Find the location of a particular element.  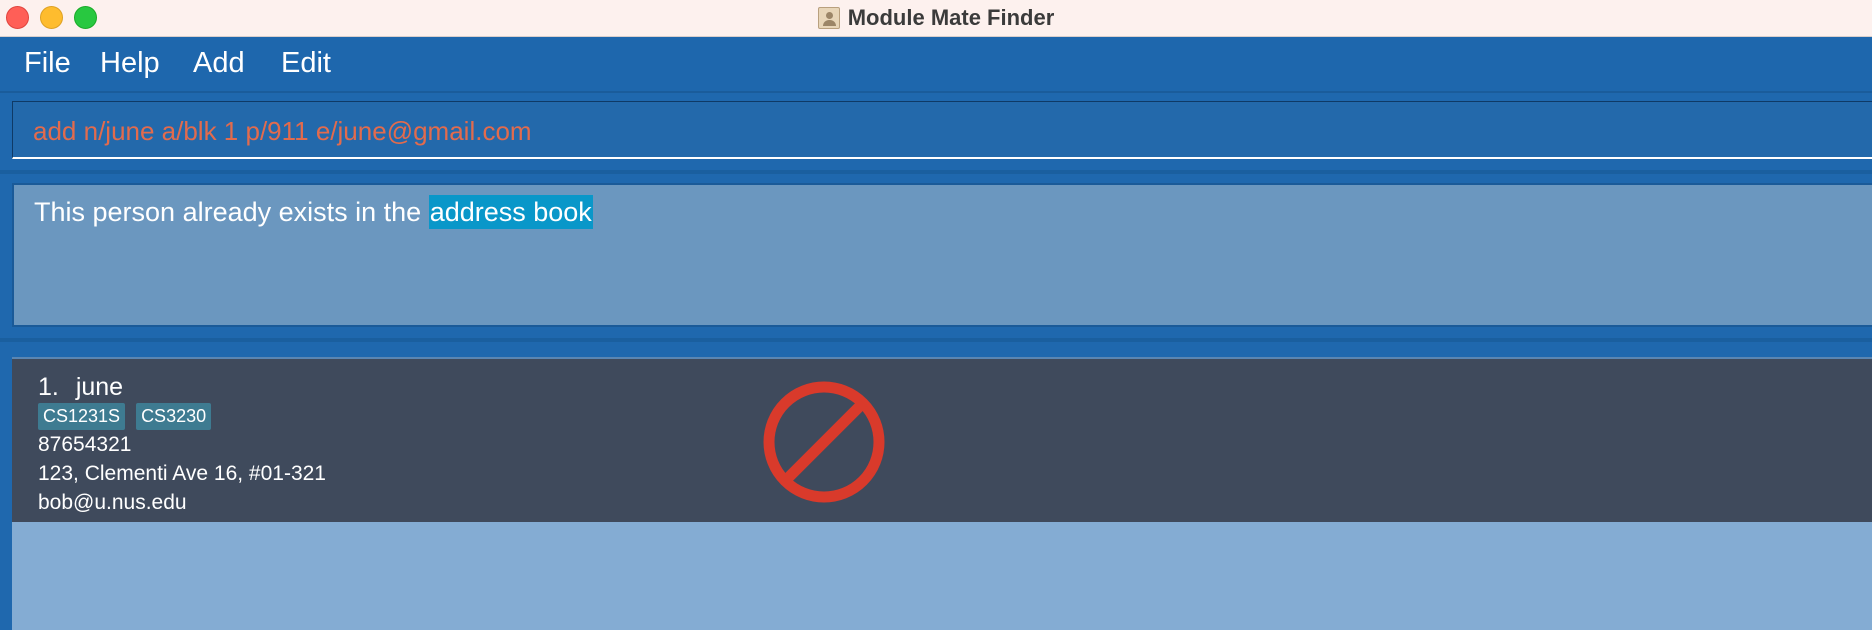

app-contact-icon is located at coordinates (828, 18).